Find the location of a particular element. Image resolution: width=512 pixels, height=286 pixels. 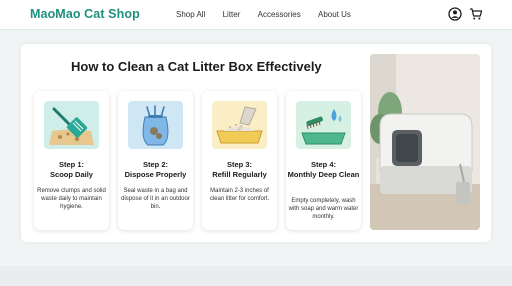

step-label: Step 1: is located at coordinates (71, 164).